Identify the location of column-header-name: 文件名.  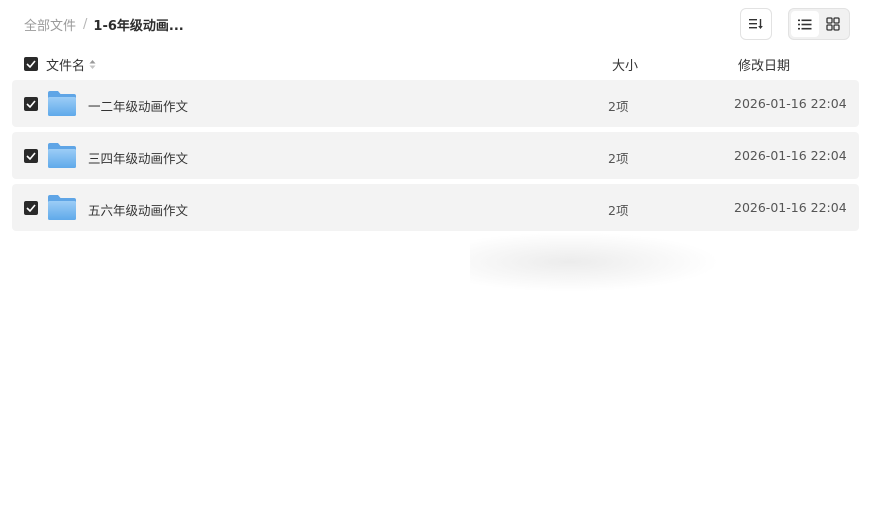
(71, 64).